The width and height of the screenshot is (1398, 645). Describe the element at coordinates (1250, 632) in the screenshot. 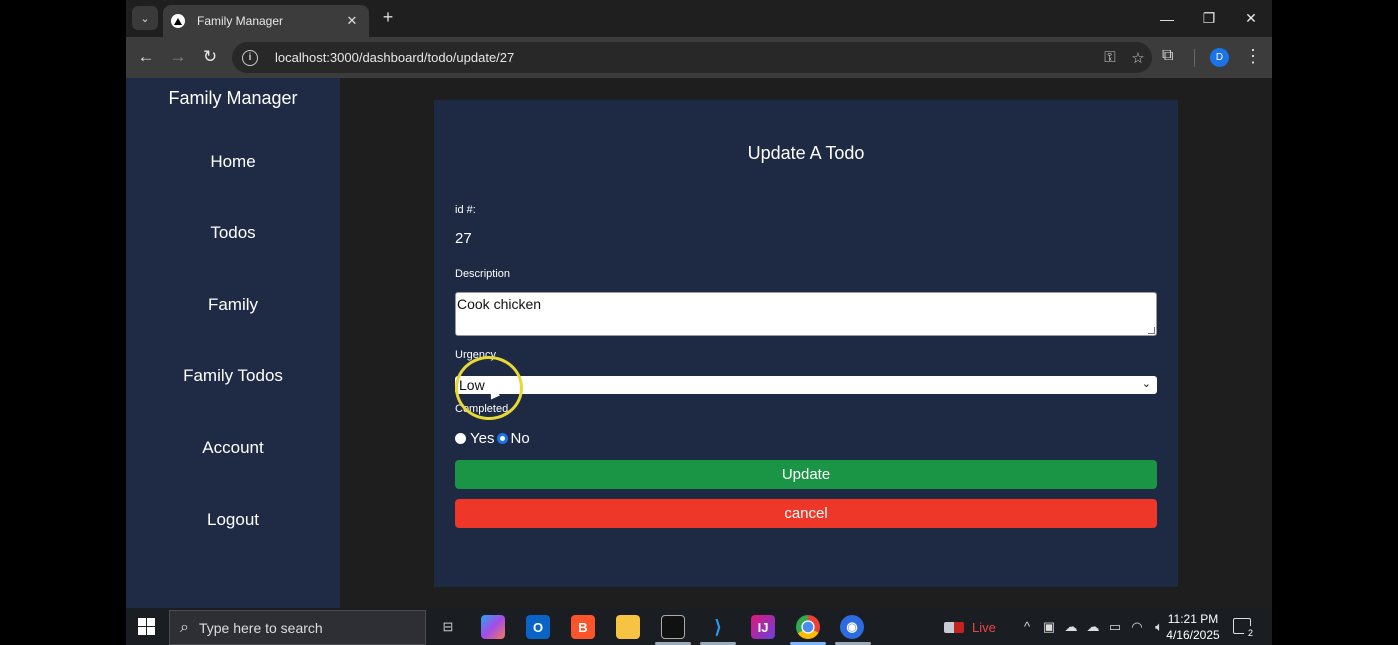

I see `notification-count-badge: 2` at that location.